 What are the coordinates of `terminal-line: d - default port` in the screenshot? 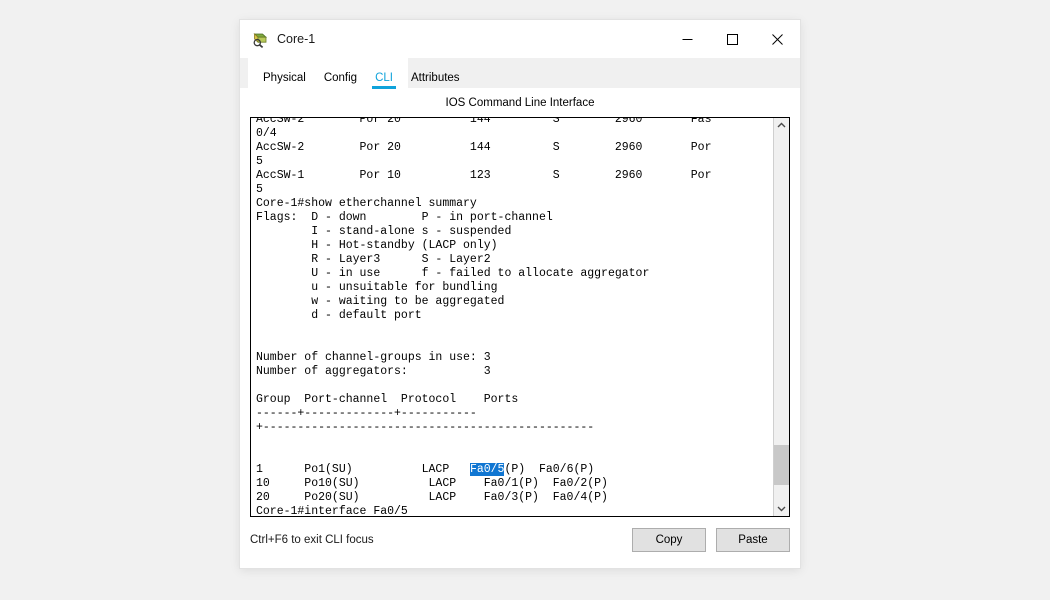 It's located at (339, 315).